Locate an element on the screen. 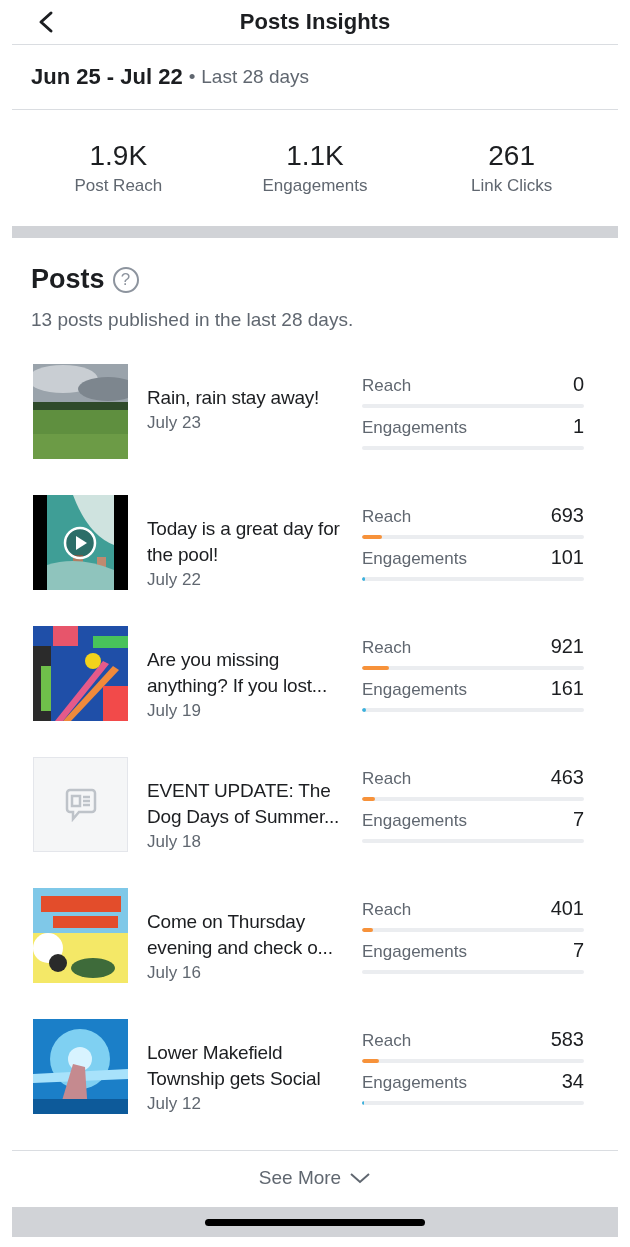 This screenshot has height=1247, width=630. home-indicator is located at coordinates (315, 1222).